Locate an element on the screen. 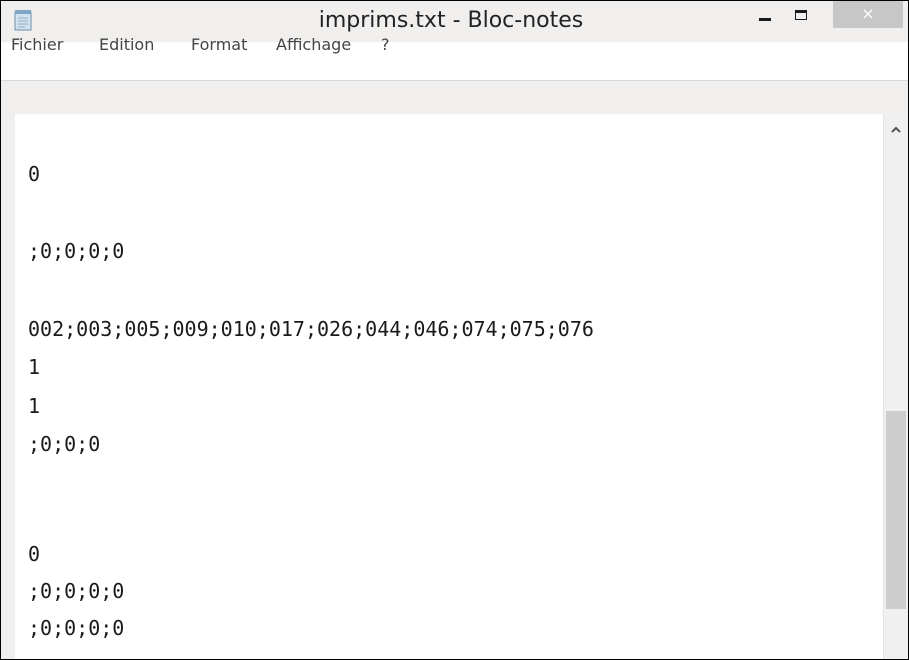  maximize-icon is located at coordinates (802, 18).